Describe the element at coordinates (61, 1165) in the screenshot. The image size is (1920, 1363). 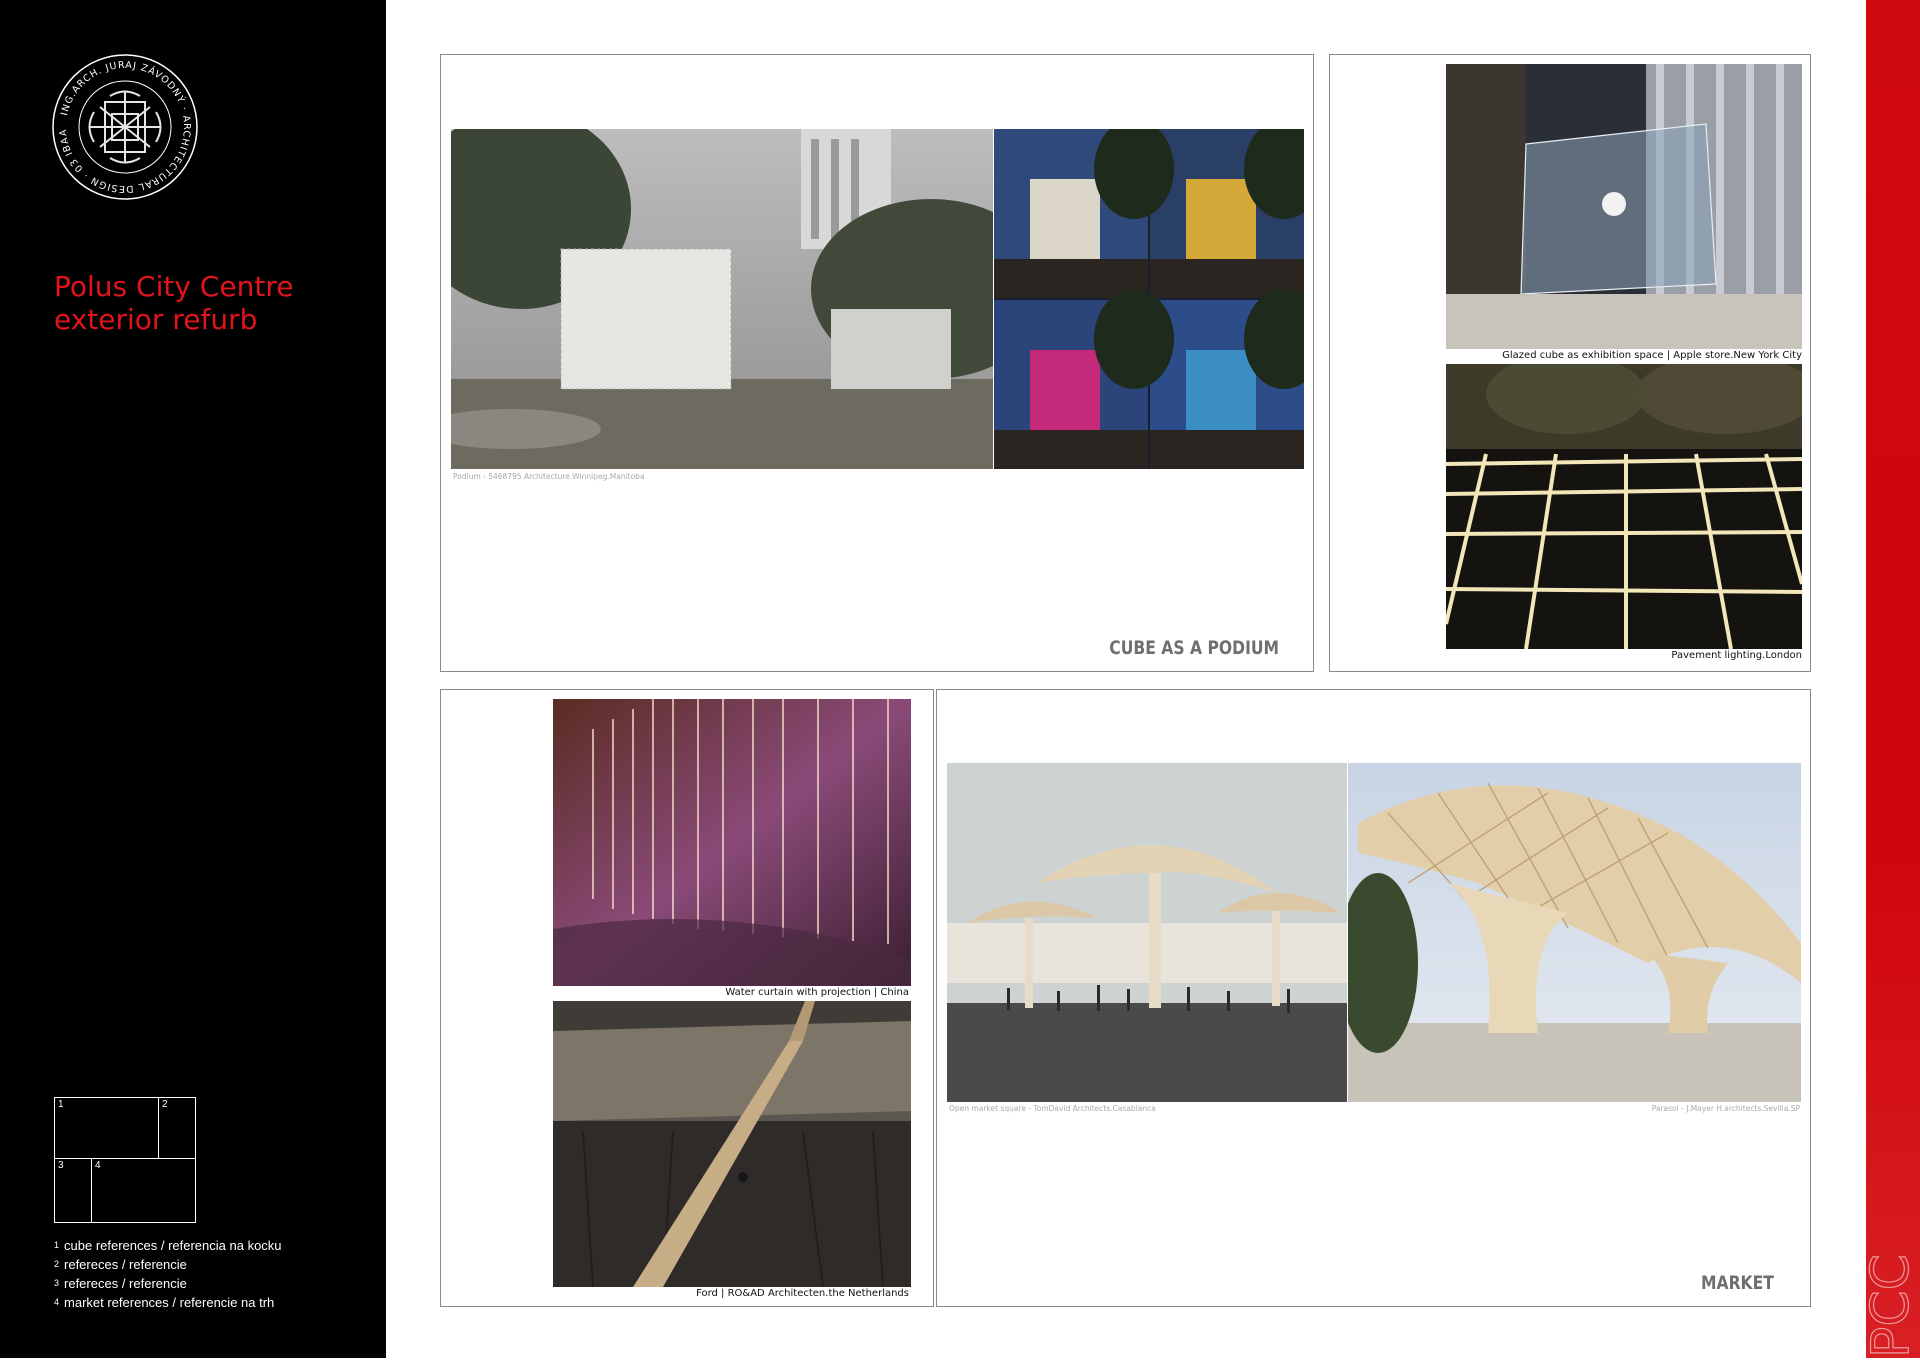
I see `legend-cell-label: 3` at that location.